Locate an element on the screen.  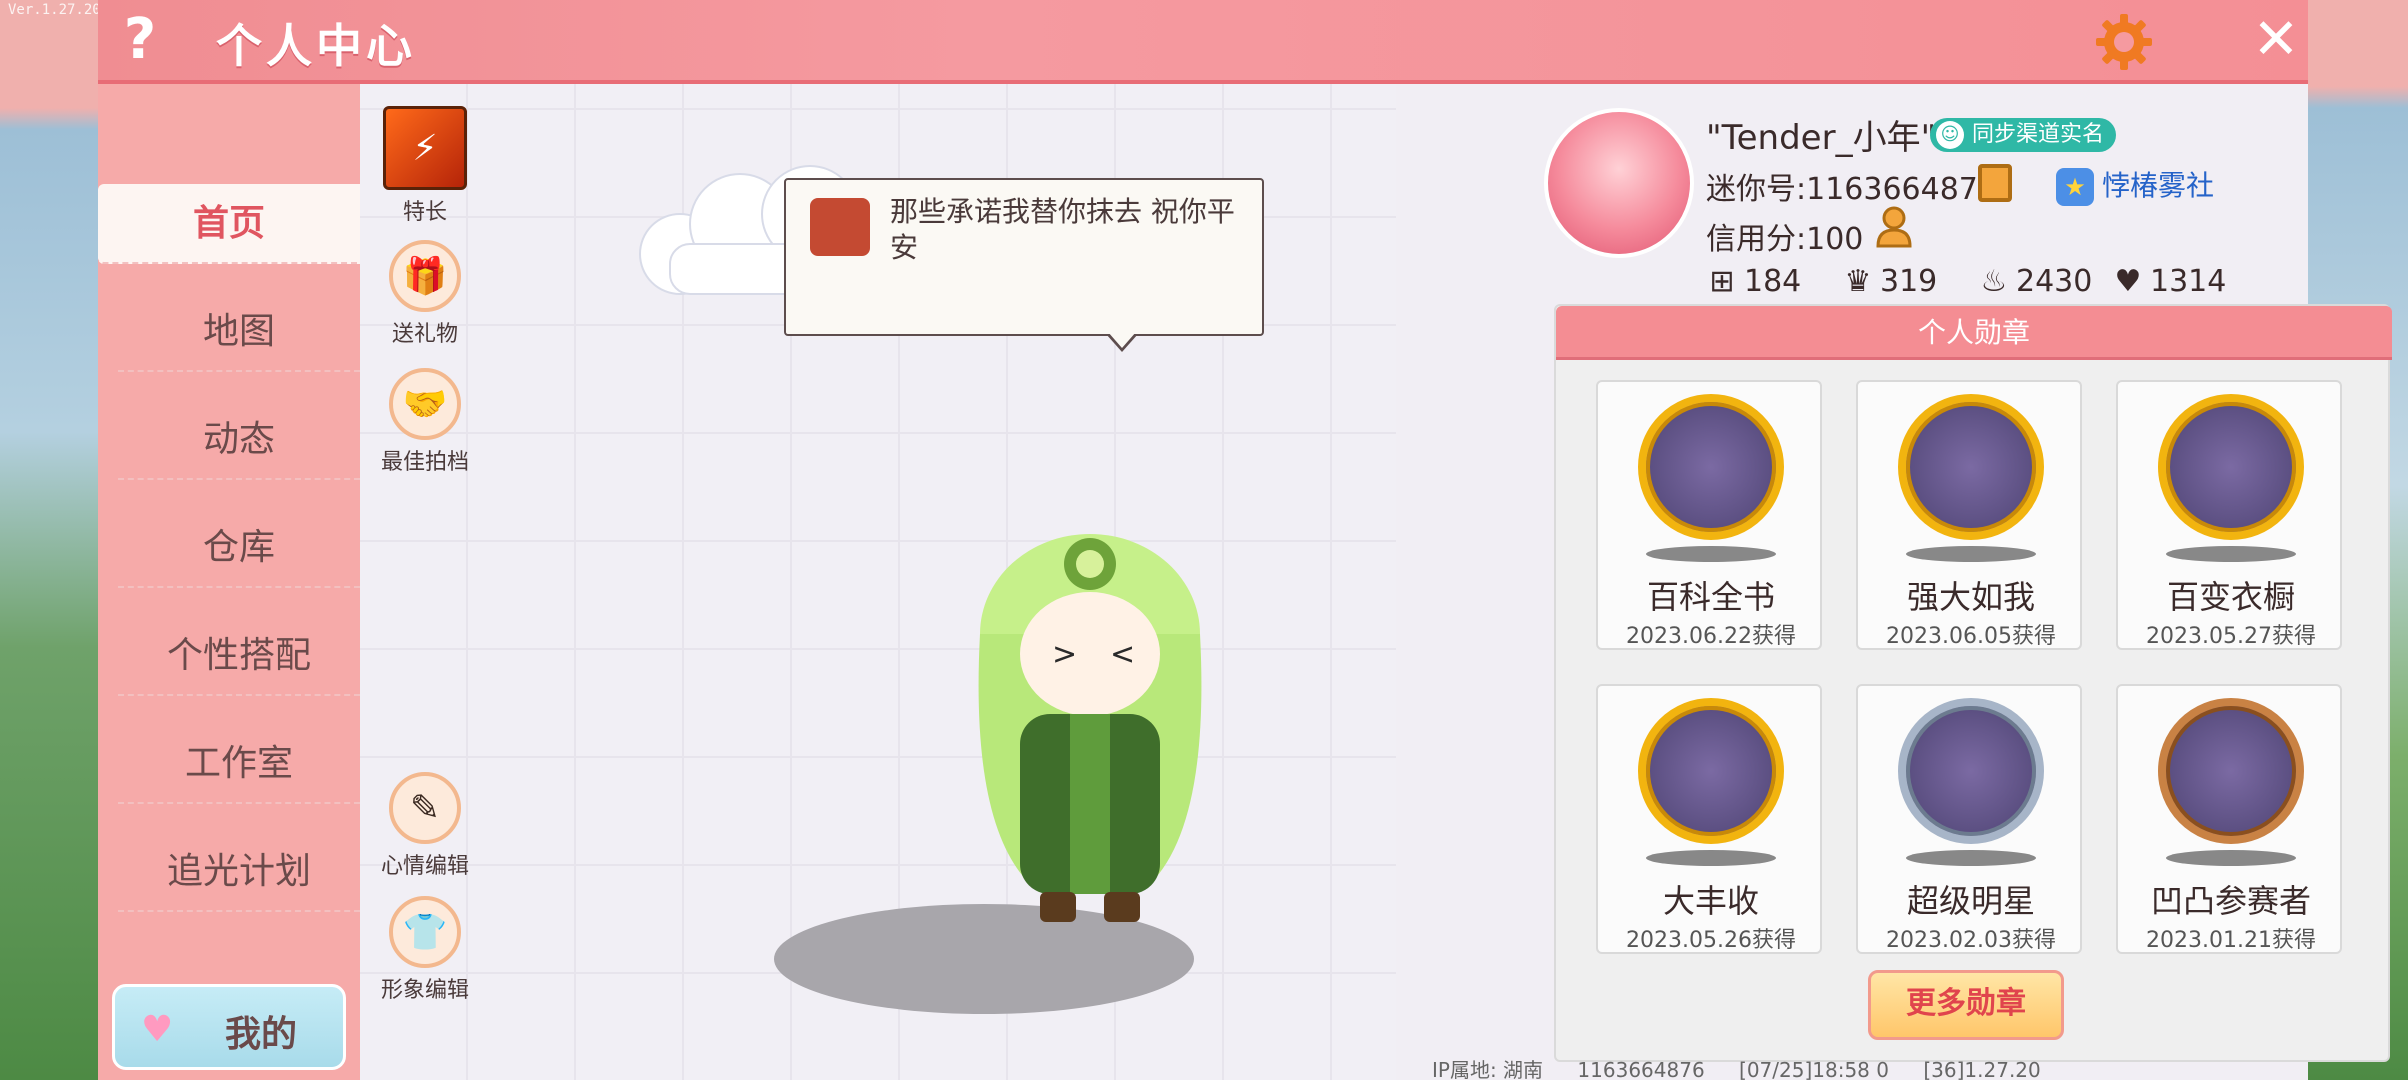
more-medals-button: 更多勋章 is located at coordinates (1966, 1005).